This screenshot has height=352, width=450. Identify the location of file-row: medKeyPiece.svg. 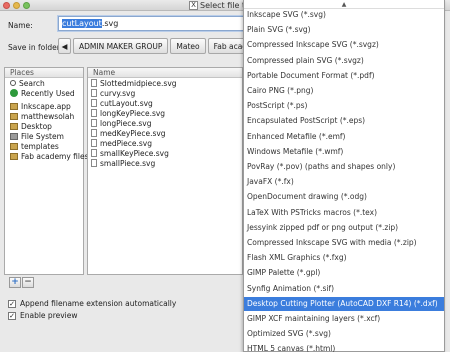
(165, 133).